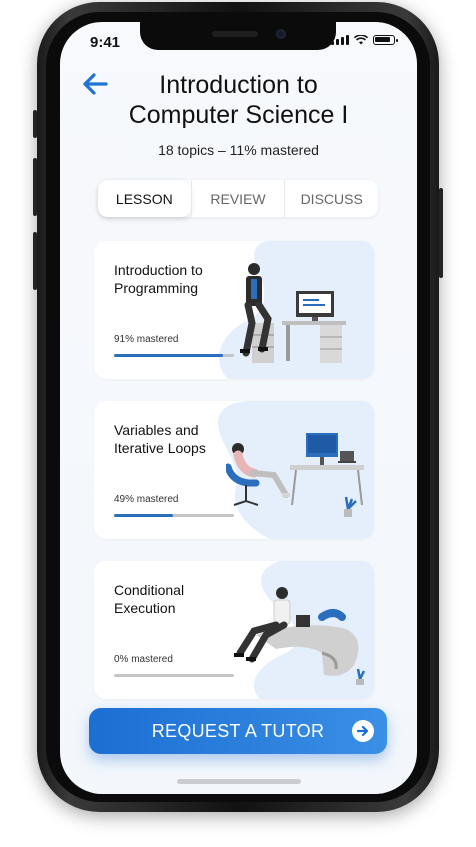 The image size is (476, 847). I want to click on arrow-right-circle-icon, so click(363, 731).